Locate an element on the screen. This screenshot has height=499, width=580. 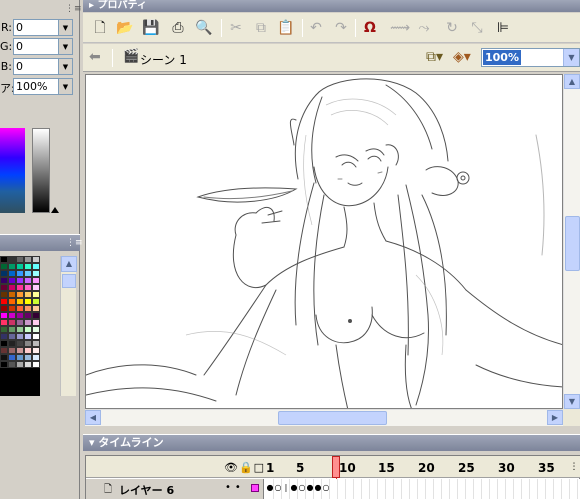
red-field: 0 is located at coordinates (36, 27).